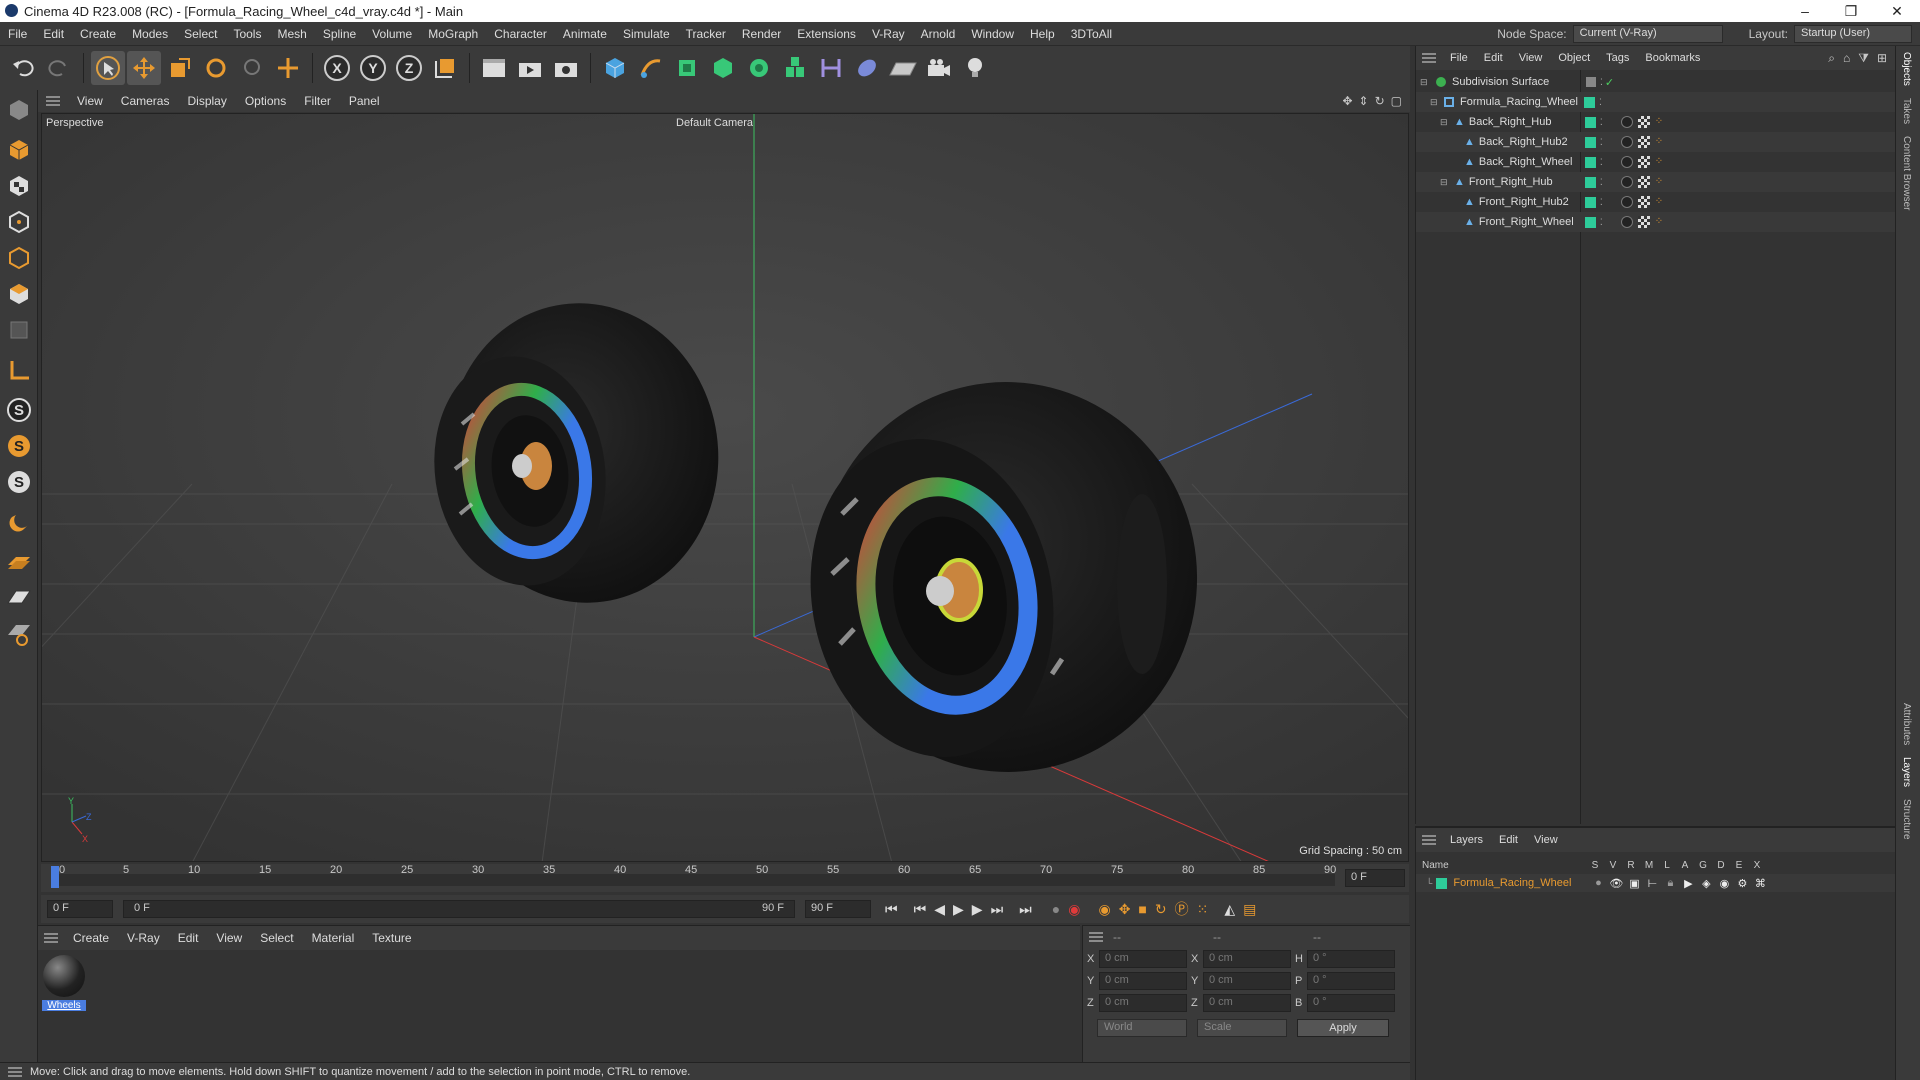 Image resolution: width=1920 pixels, height=1080 pixels. What do you see at coordinates (19, 598) in the screenshot?
I see `locked-workplane-button` at bounding box center [19, 598].